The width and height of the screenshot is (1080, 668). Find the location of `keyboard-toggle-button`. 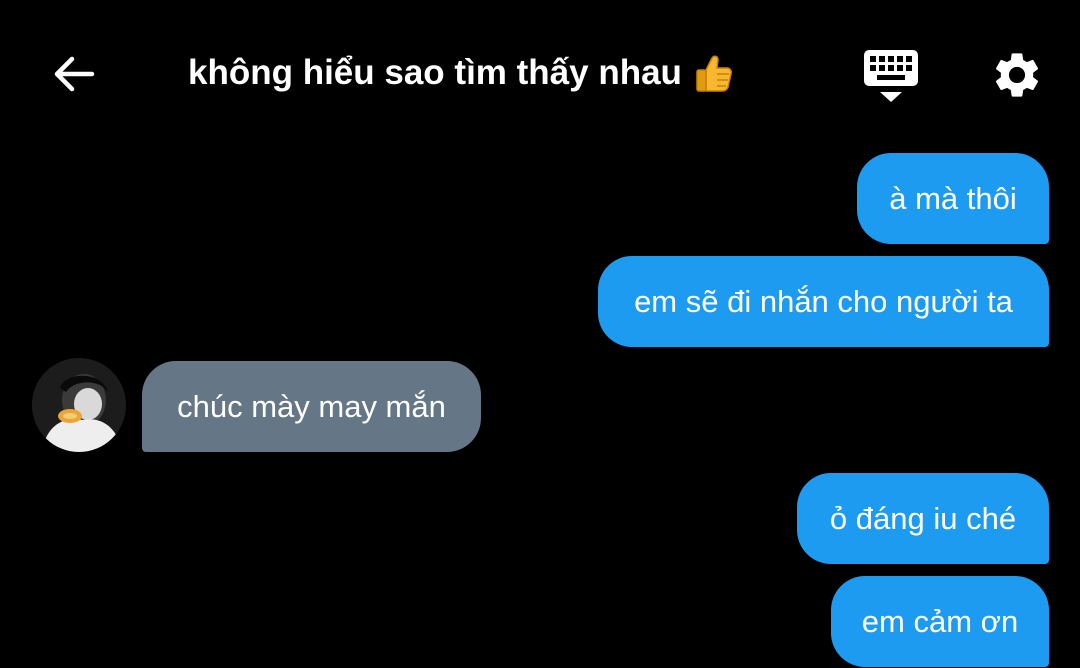

keyboard-toggle-button is located at coordinates (891, 76).